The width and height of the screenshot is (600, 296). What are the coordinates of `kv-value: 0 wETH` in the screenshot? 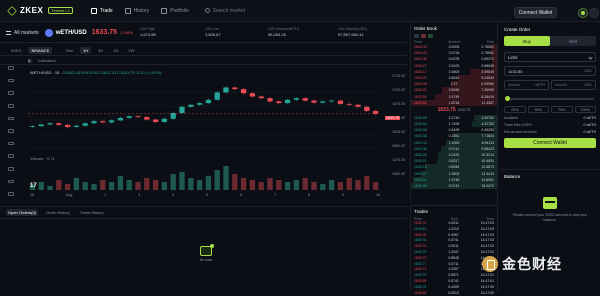 It's located at (589, 125).